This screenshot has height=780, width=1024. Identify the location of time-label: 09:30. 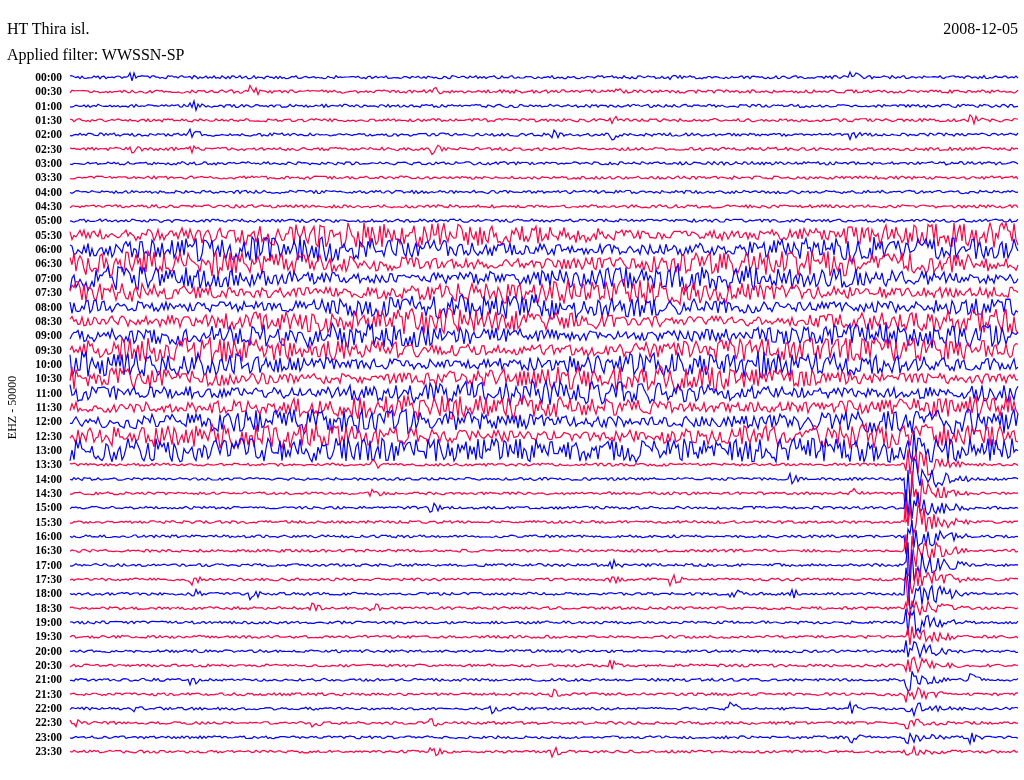
(48, 349).